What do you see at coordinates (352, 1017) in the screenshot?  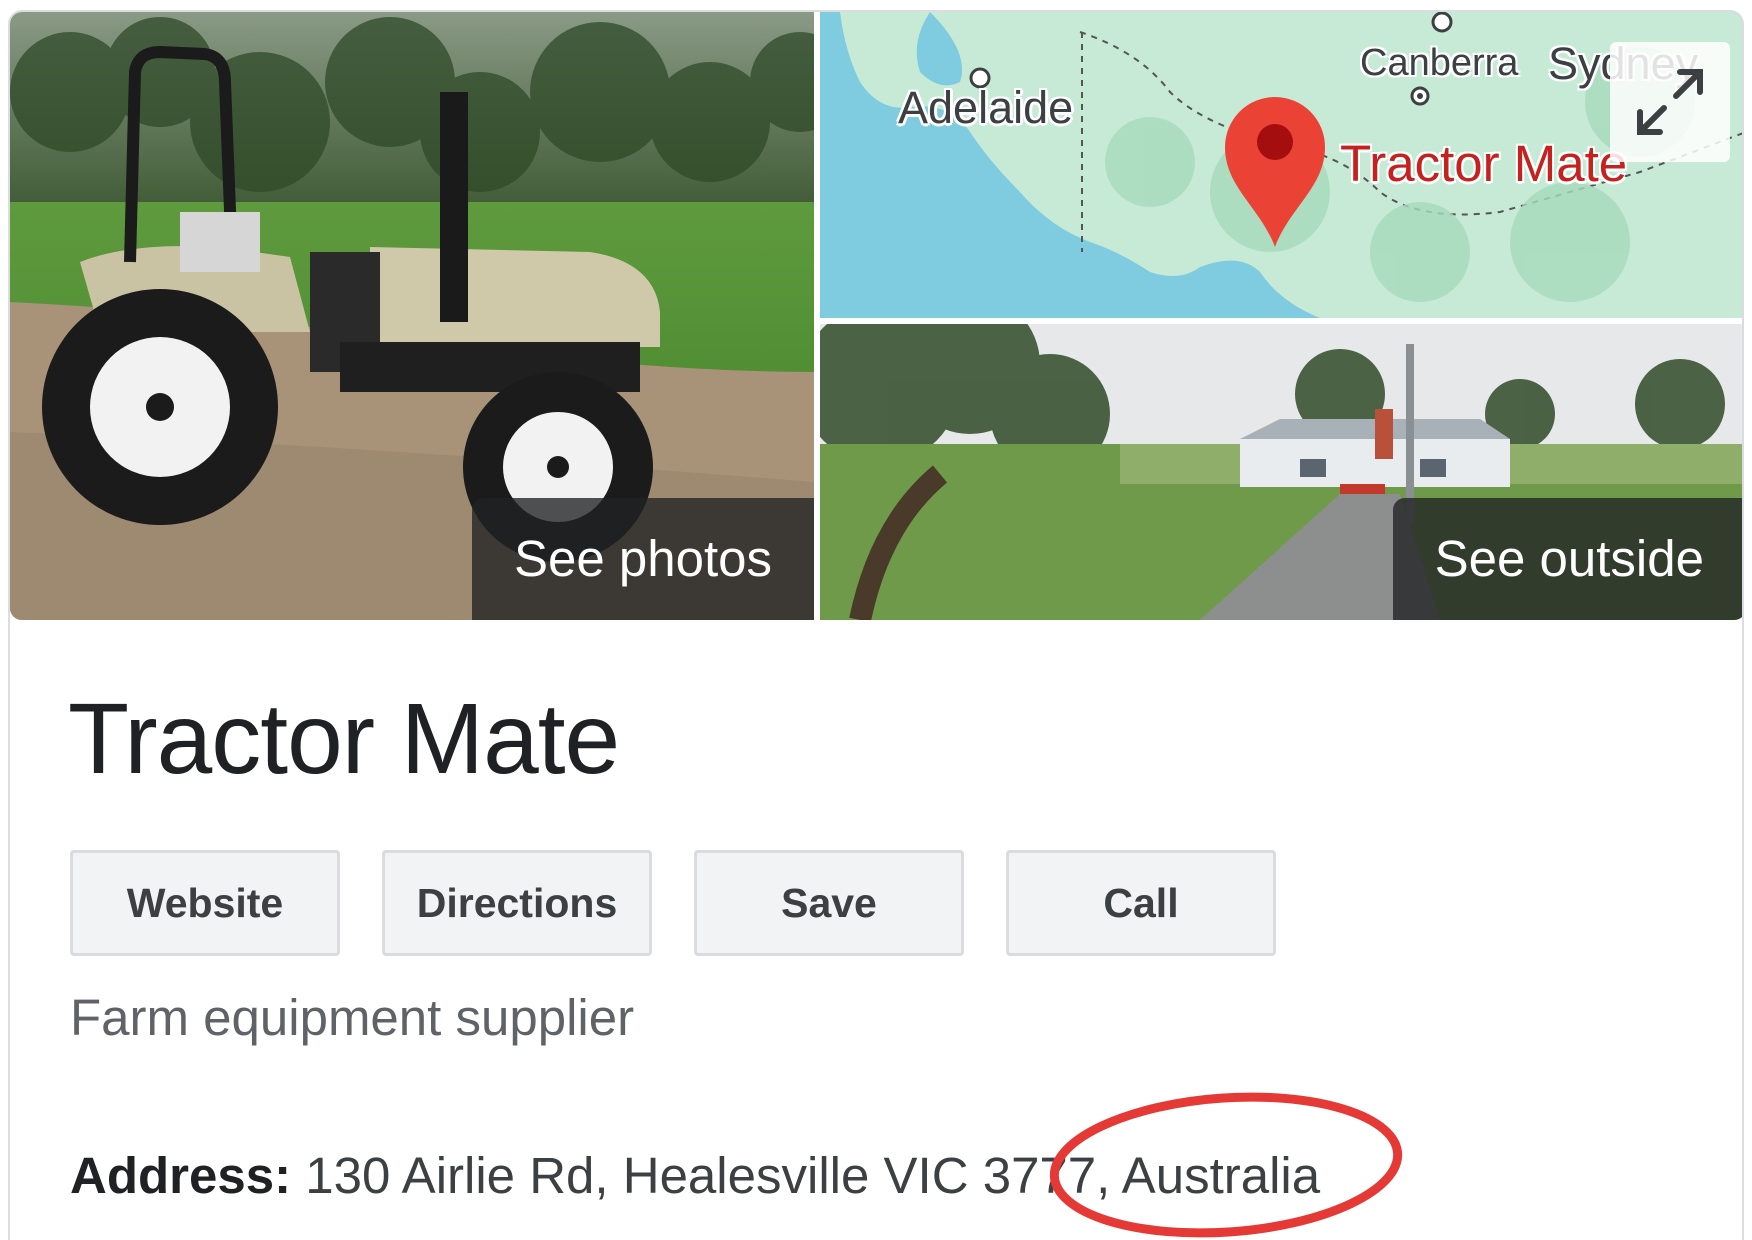 I see `business-category: Farm equipment supplier` at bounding box center [352, 1017].